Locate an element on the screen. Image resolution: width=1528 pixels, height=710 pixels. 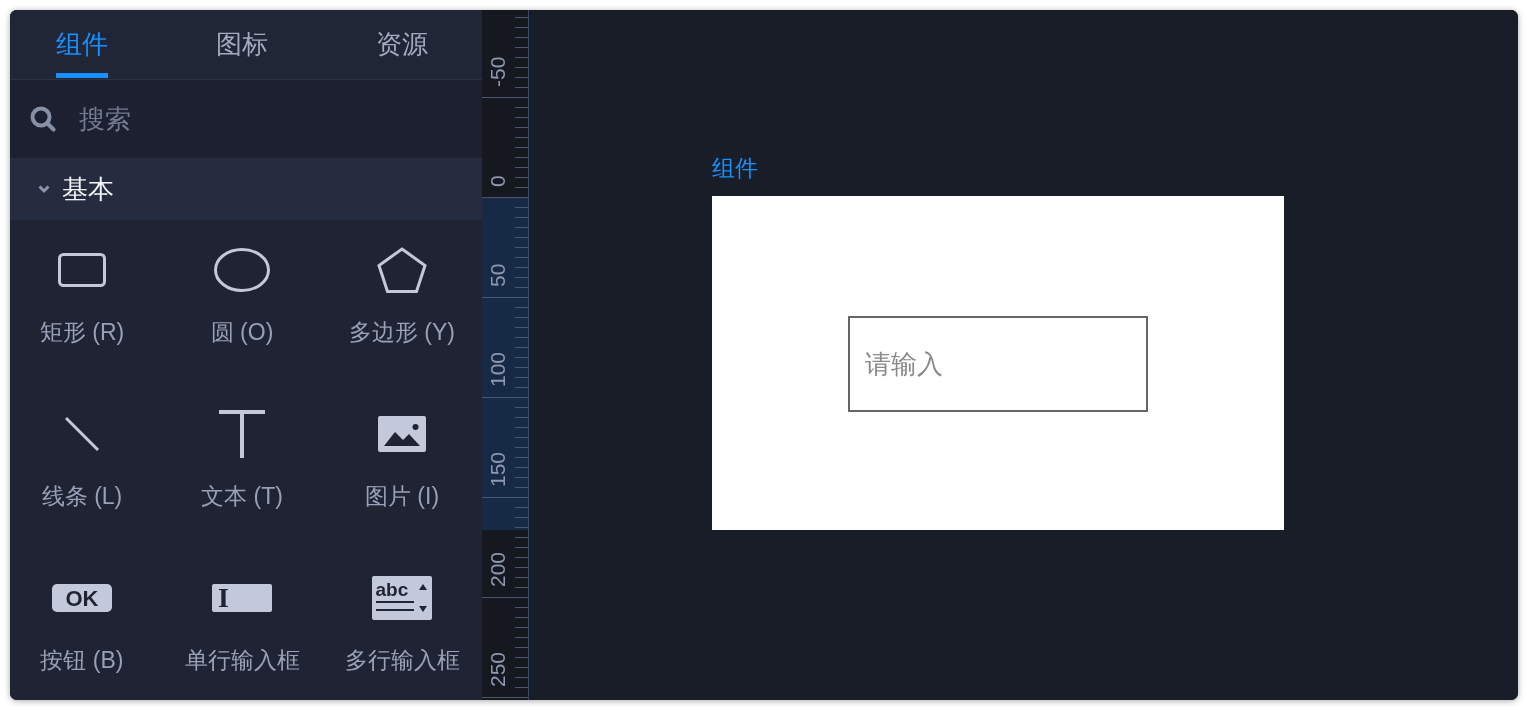
palette-item: OK 按钮 (B) is located at coordinates (86, 624).